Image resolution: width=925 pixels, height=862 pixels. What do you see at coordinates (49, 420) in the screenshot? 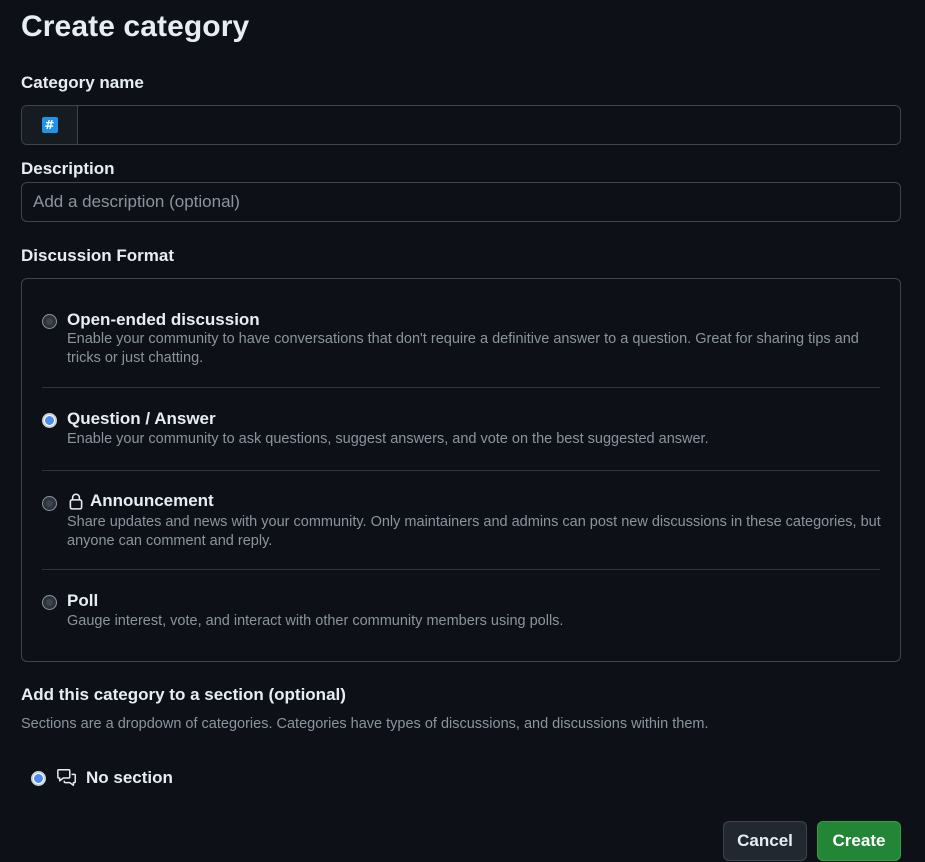
I see `radio-question-answer` at bounding box center [49, 420].